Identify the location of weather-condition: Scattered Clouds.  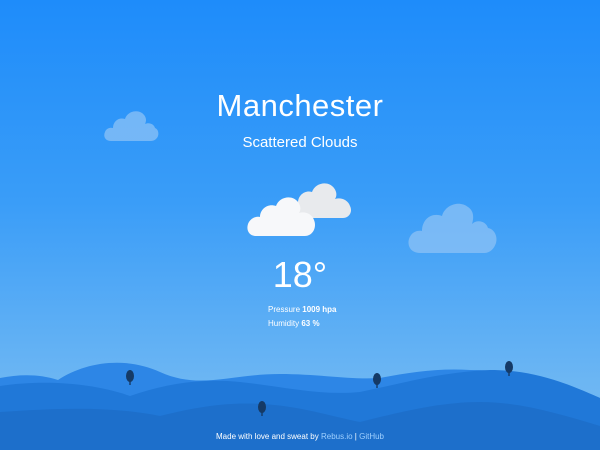
(300, 142).